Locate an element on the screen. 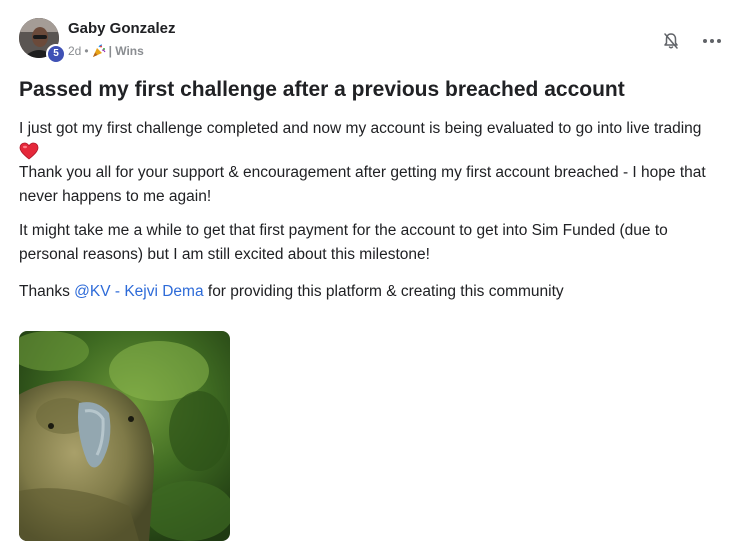 The width and height of the screenshot is (745, 549). time-ago: 2d is located at coordinates (75, 51).